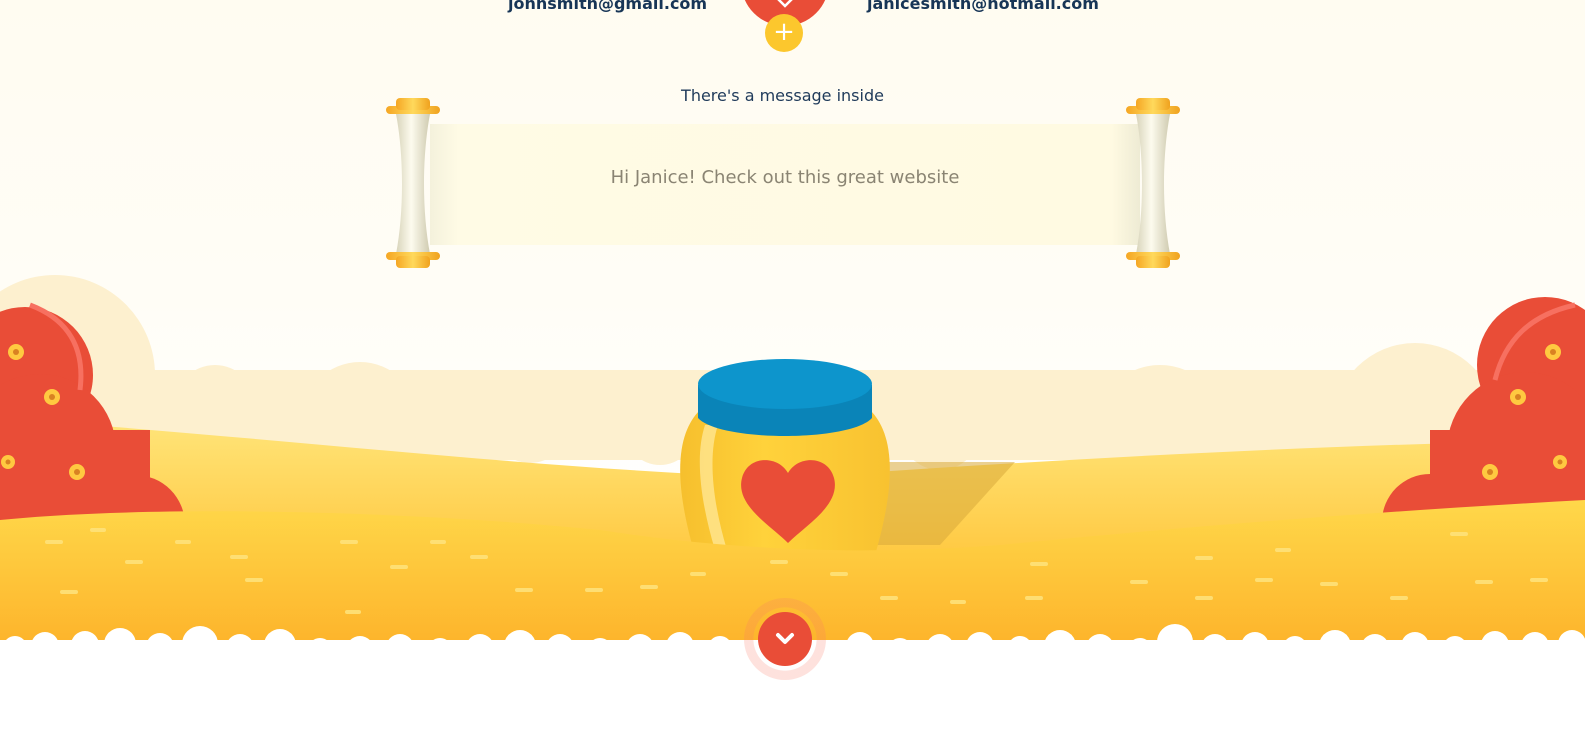 The height and width of the screenshot is (737, 1585). What do you see at coordinates (785, 457) in the screenshot?
I see `honey-jar` at bounding box center [785, 457].